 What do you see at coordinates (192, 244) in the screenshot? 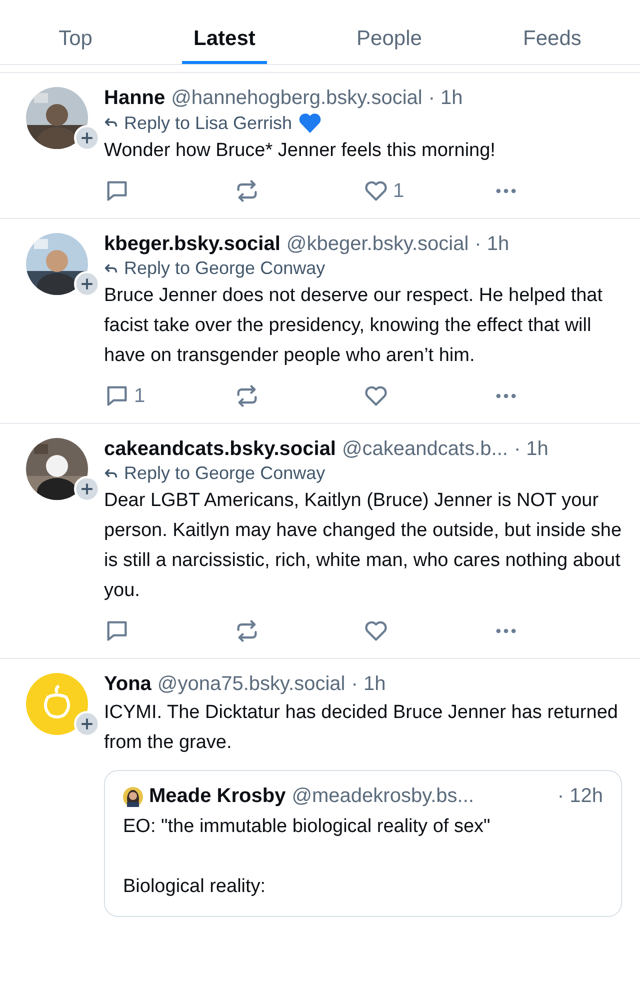
I see `author-name: kbeger.bsky.social` at bounding box center [192, 244].